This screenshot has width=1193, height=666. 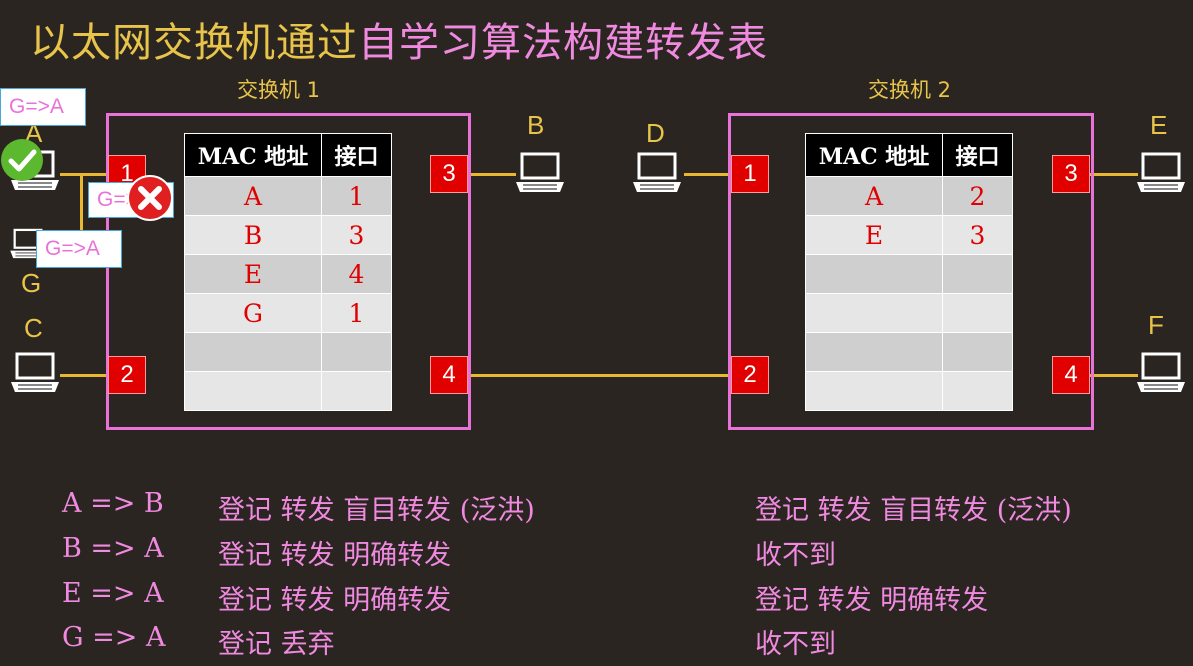 What do you see at coordinates (599, 375) in the screenshot?
I see `wire-sw1p4-sw2p2` at bounding box center [599, 375].